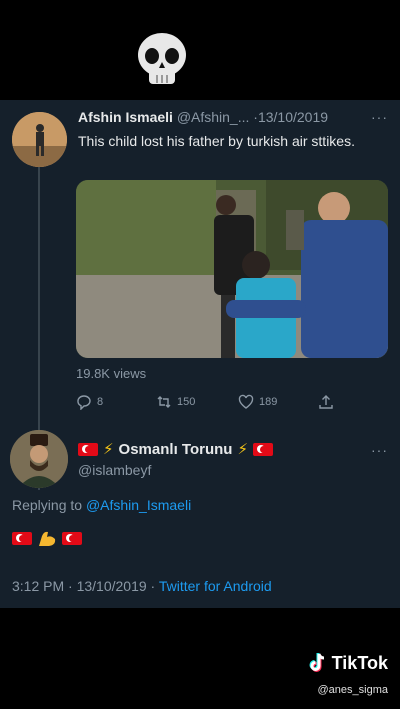 This screenshot has height=709, width=400. Describe the element at coordinates (252, 117) in the screenshot. I see `handle-and-date: @Afshin_... ·13/10/2019` at that location.